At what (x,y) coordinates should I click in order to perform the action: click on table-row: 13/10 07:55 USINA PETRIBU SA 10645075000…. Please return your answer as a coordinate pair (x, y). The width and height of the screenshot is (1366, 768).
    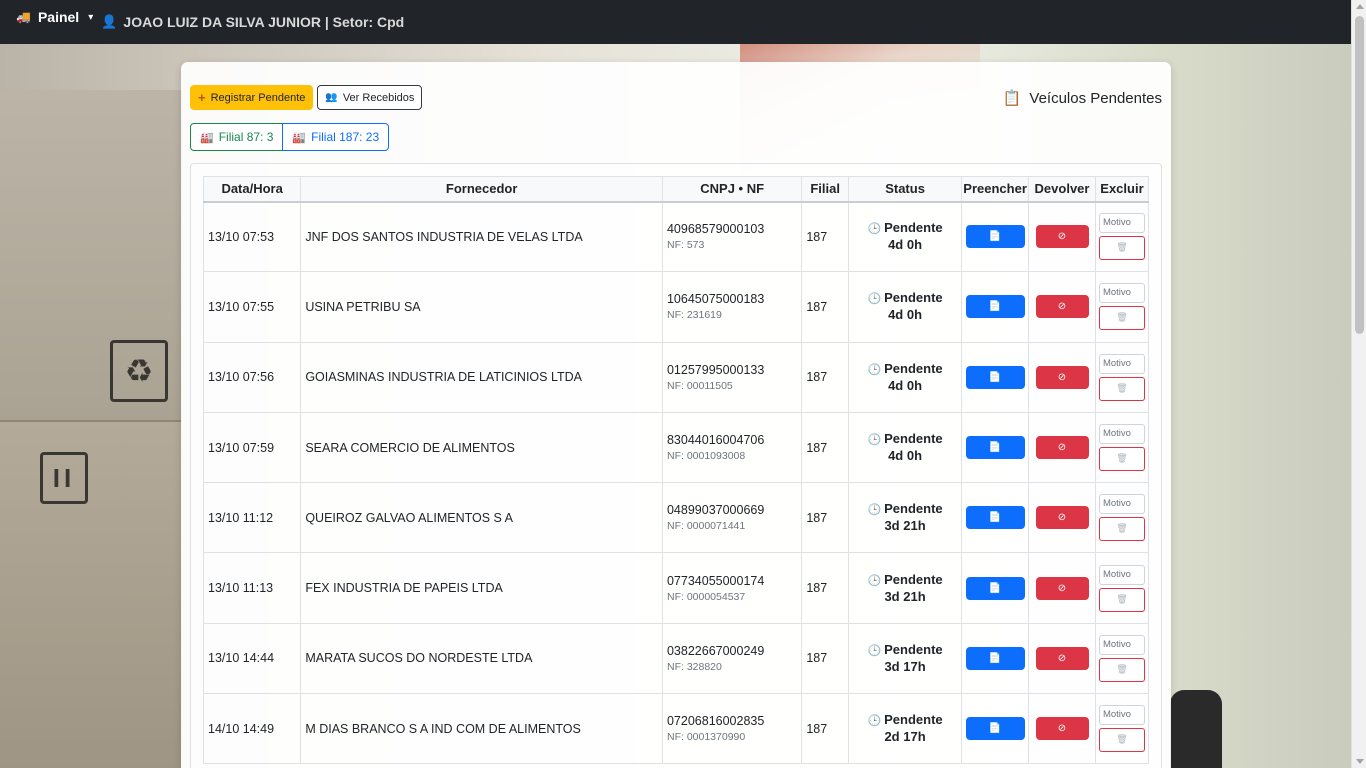
    Looking at the image, I should click on (676, 307).